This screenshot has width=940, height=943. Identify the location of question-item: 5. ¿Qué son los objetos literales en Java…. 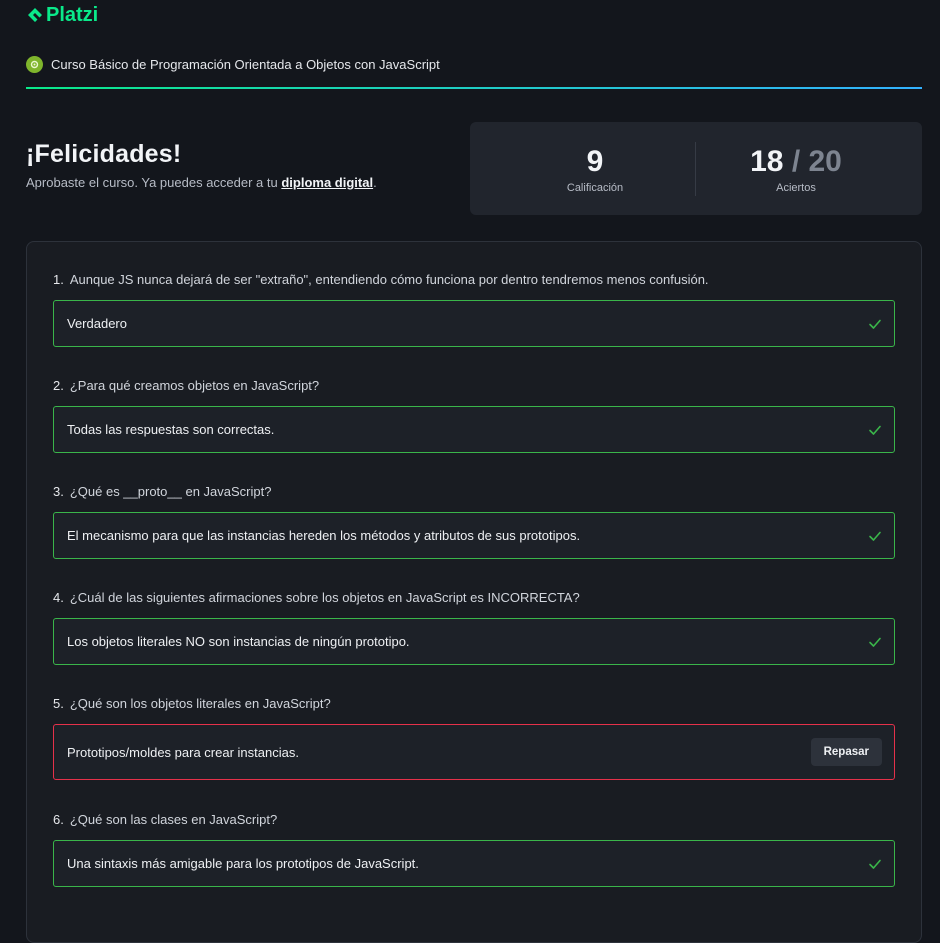
(474, 738).